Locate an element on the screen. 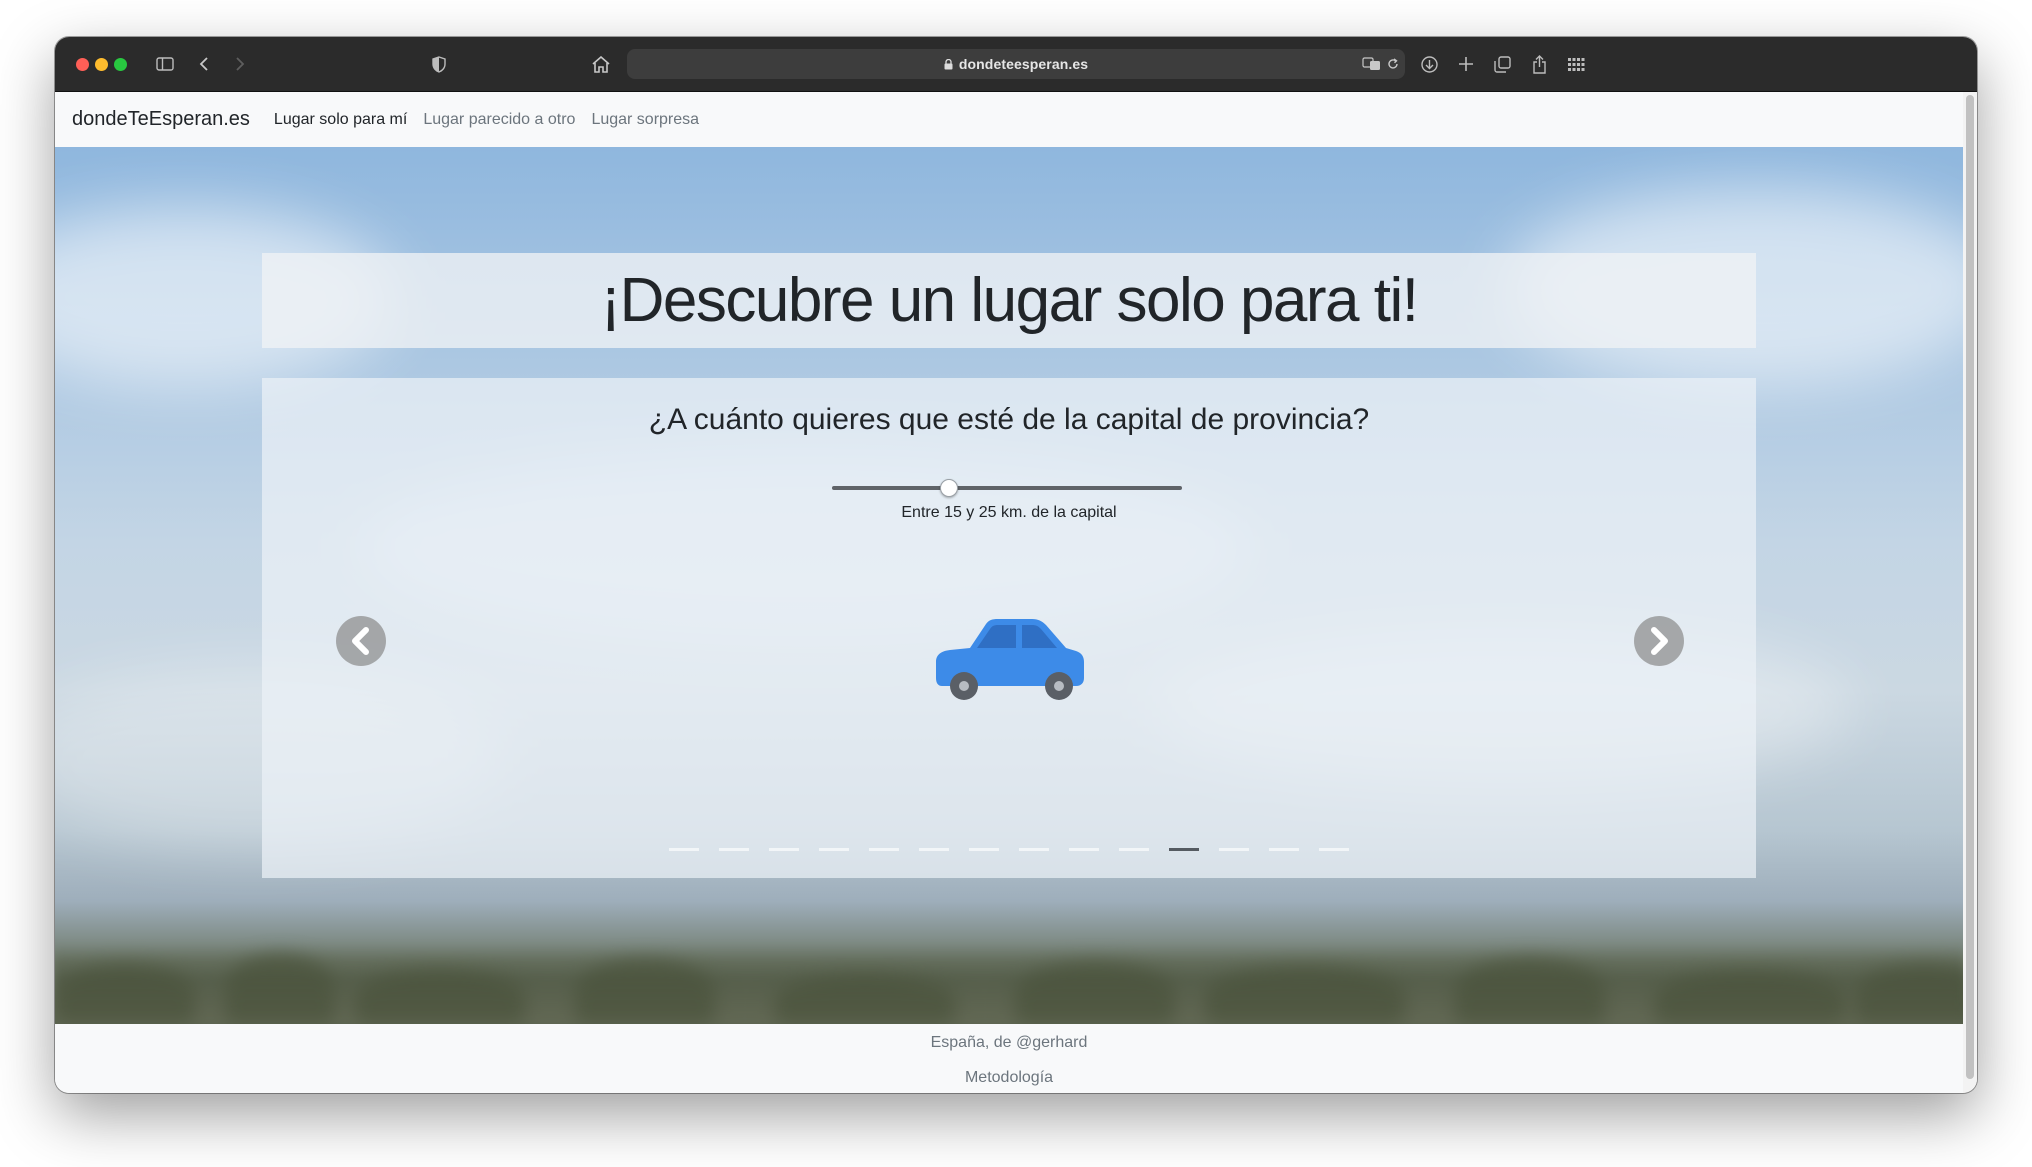  browser-toolbar: dondeteesperan.es is located at coordinates (1016, 64).